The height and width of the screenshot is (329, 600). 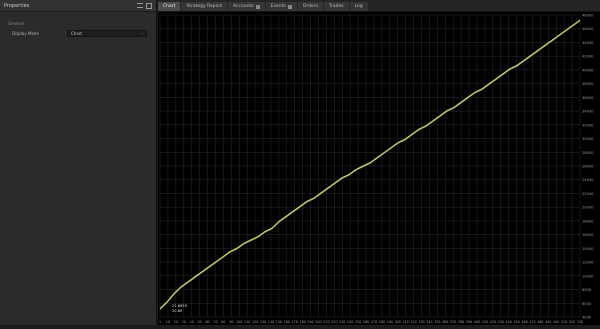 What do you see at coordinates (469, 322) in the screenshot?
I see `x-tick-label: 390` at bounding box center [469, 322].